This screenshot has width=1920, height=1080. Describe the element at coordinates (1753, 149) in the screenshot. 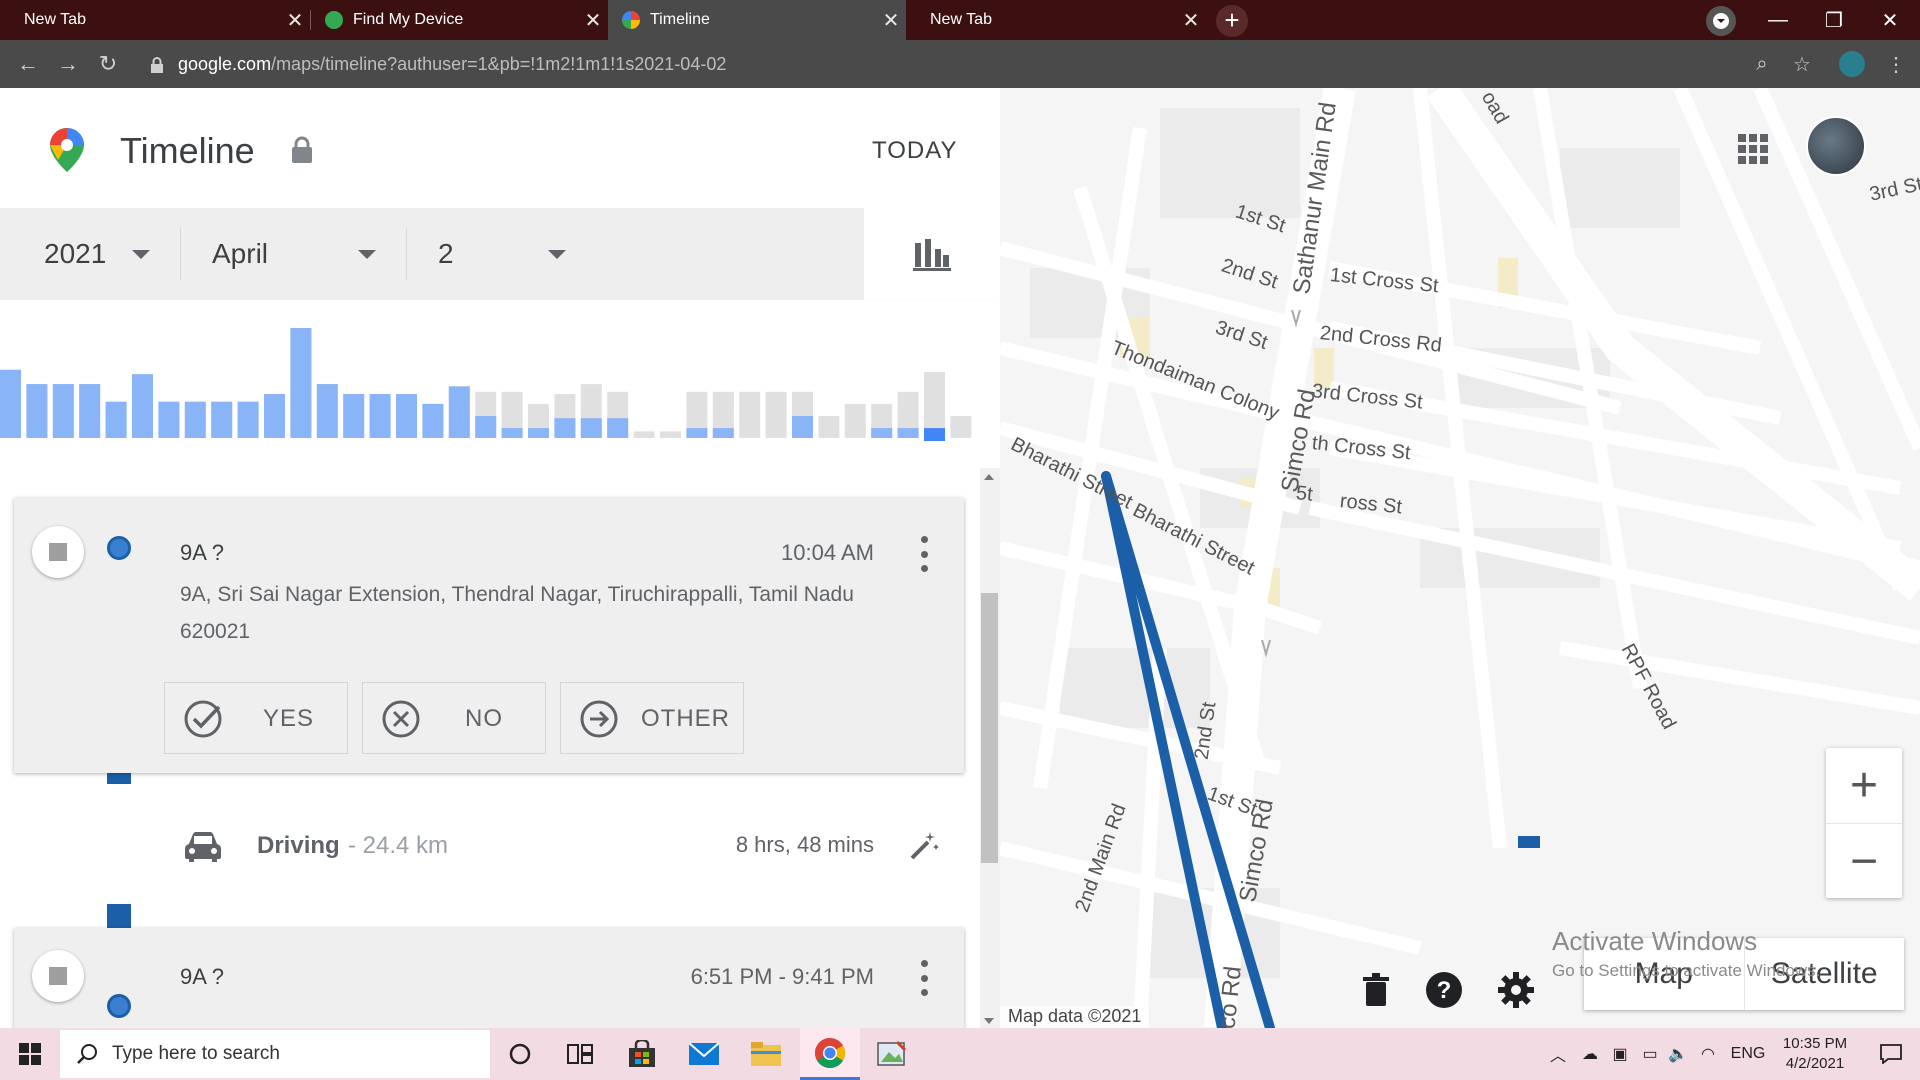

I see `apps-grid-icon` at that location.